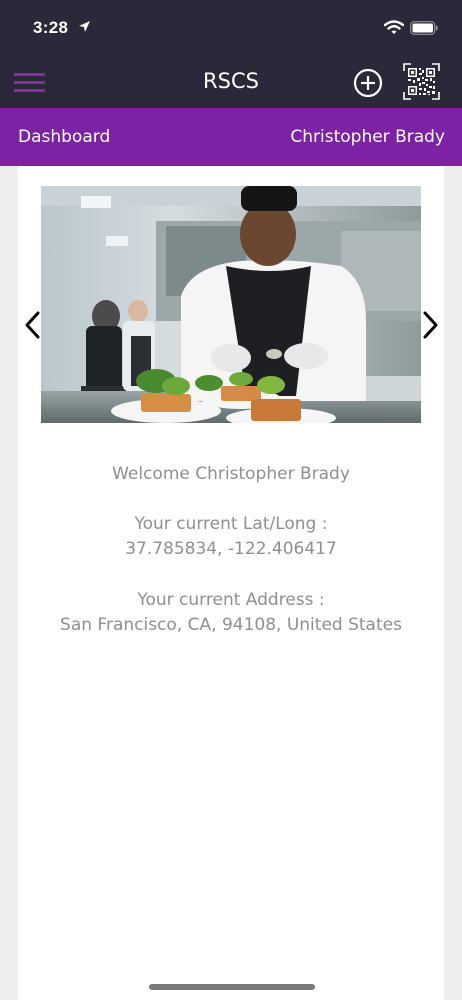  Describe the element at coordinates (32, 325) in the screenshot. I see `chevron-left-icon` at that location.